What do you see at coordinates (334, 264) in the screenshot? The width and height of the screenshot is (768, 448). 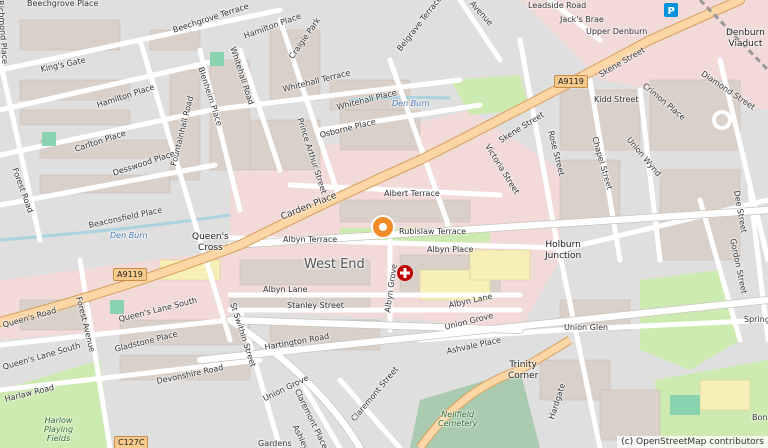 I see `place-name-west-end: West End` at bounding box center [334, 264].